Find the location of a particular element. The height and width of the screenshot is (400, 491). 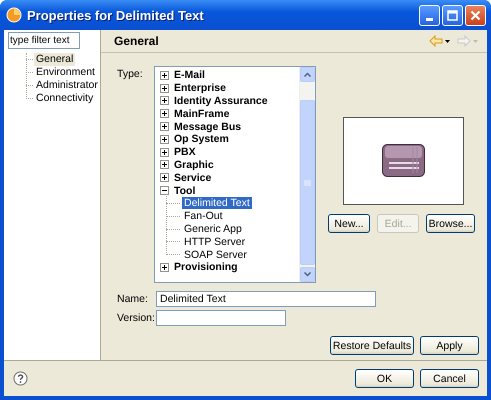

tree-item: Provisioning is located at coordinates (206, 267).